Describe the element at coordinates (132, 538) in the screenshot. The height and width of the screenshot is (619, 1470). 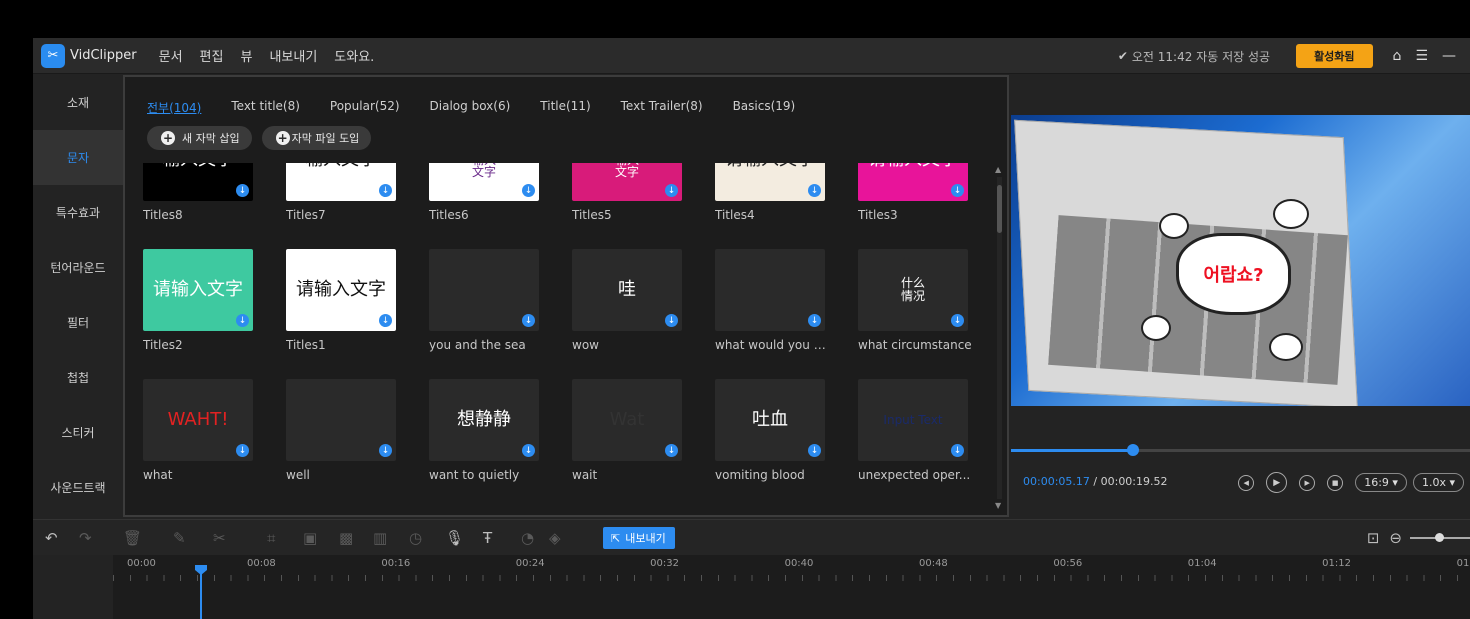
I see `delete-icon: 🗑` at that location.